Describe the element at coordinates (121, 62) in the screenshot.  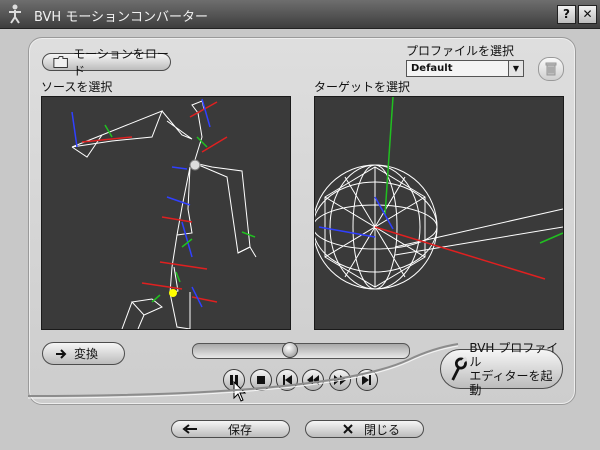
I see `load-motion-label: モーションをロード` at that location.